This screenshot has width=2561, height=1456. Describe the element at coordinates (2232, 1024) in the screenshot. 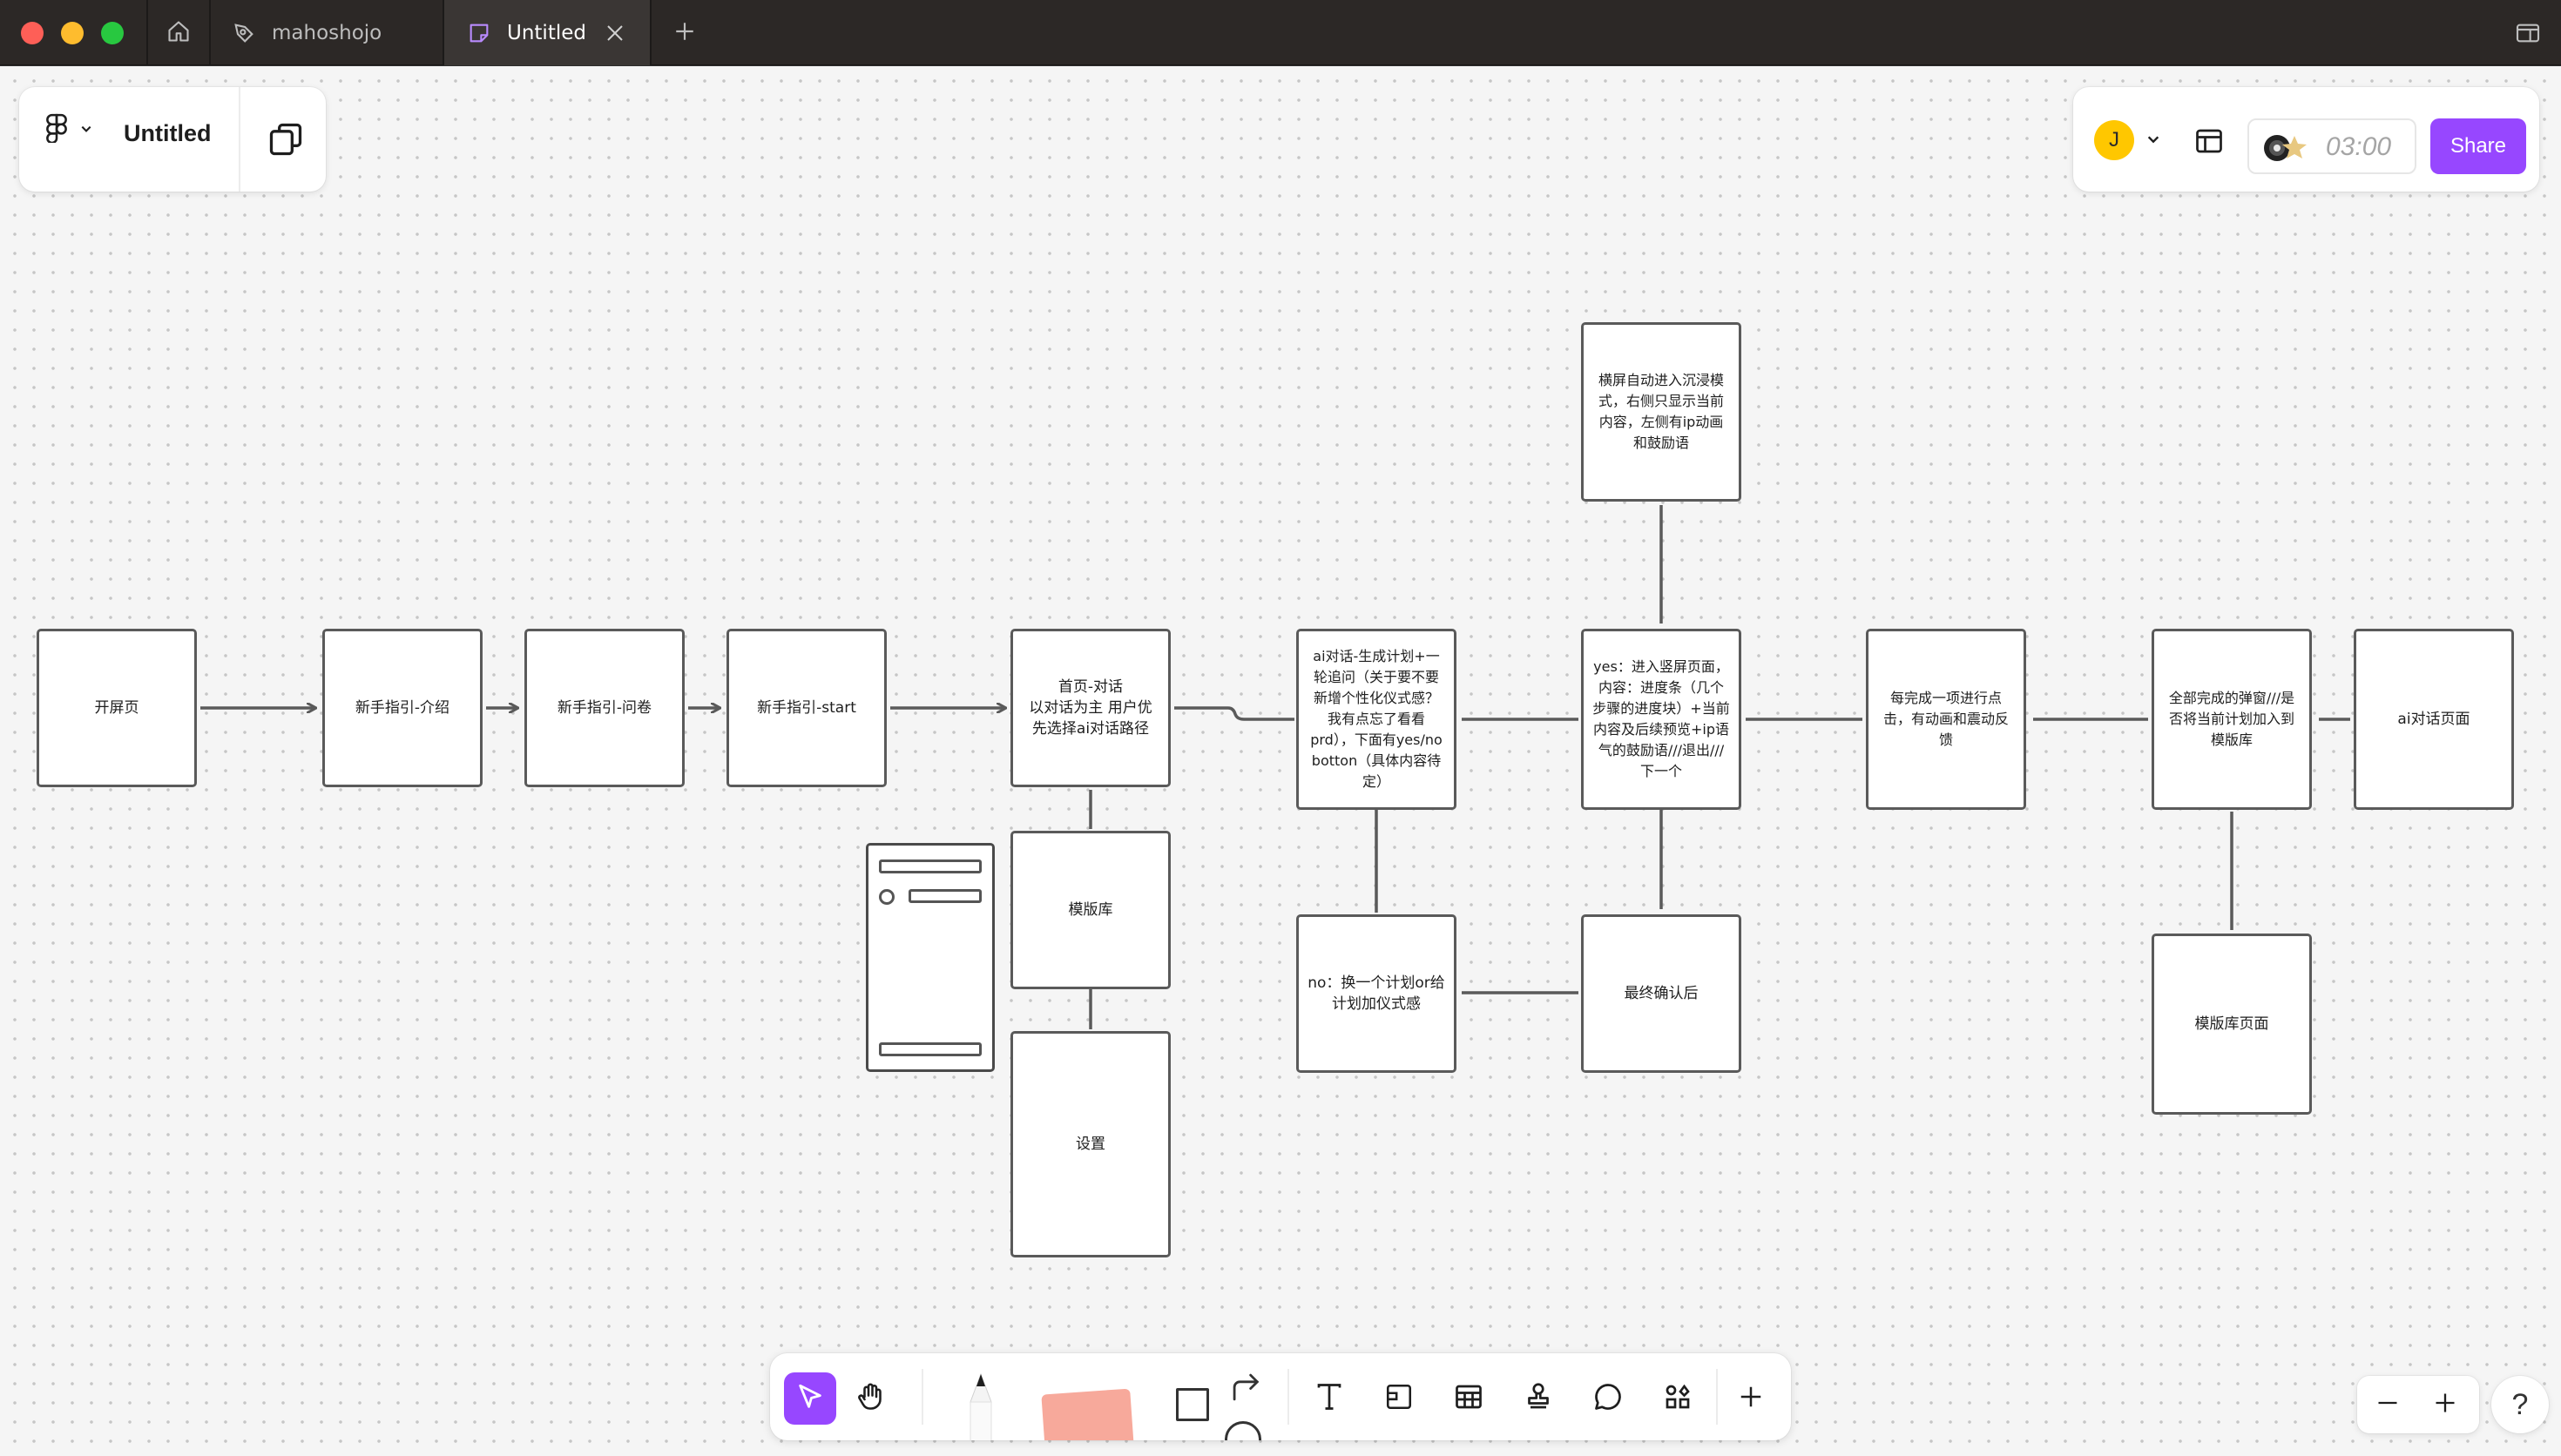

I see `node-template-page: 模版库页面` at that location.